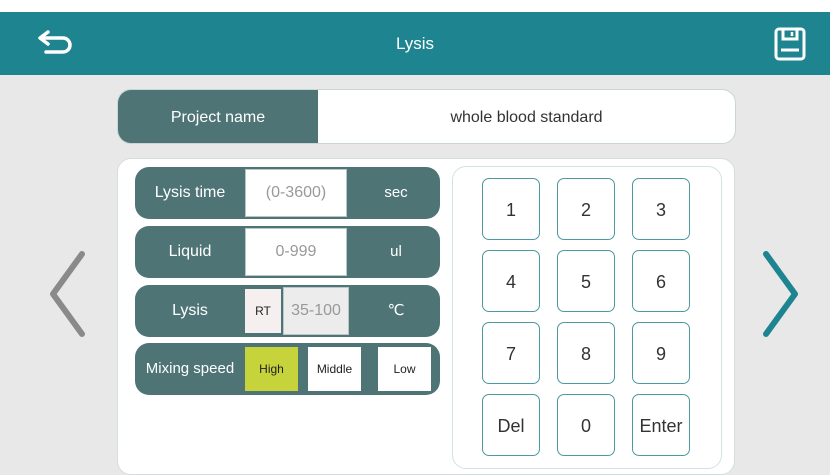 This screenshot has width=830, height=475. Describe the element at coordinates (263, 311) in the screenshot. I see `rt-toggle: RT` at that location.